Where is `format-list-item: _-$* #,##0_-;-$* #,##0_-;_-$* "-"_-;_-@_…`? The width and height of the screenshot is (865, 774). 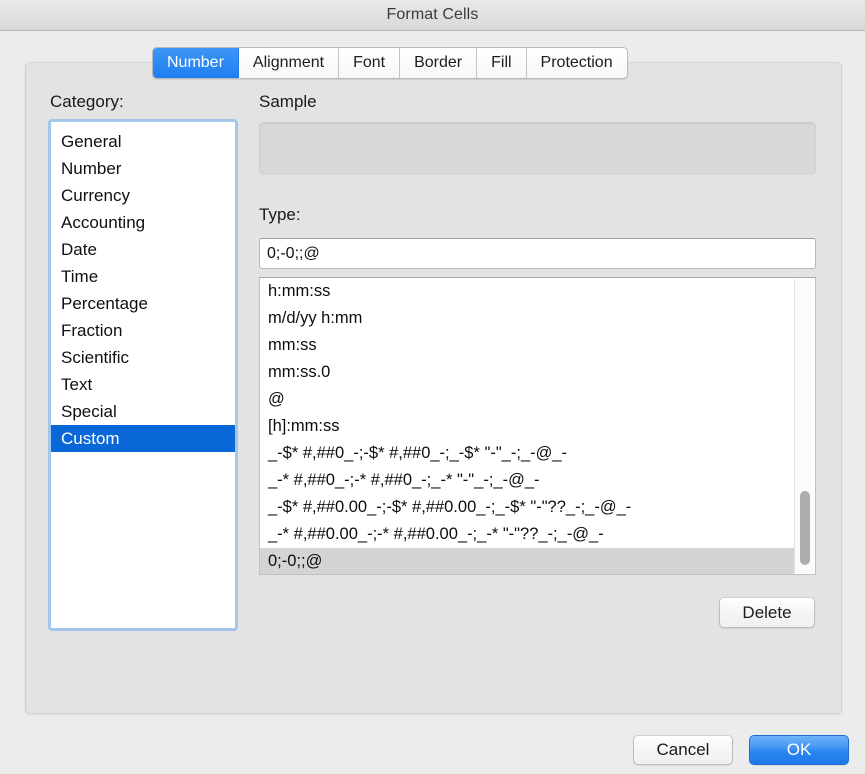 format-list-item: _-$* #,##0_-;-$* #,##0_-;_-$* "-"_-;_-@_… is located at coordinates (527, 453).